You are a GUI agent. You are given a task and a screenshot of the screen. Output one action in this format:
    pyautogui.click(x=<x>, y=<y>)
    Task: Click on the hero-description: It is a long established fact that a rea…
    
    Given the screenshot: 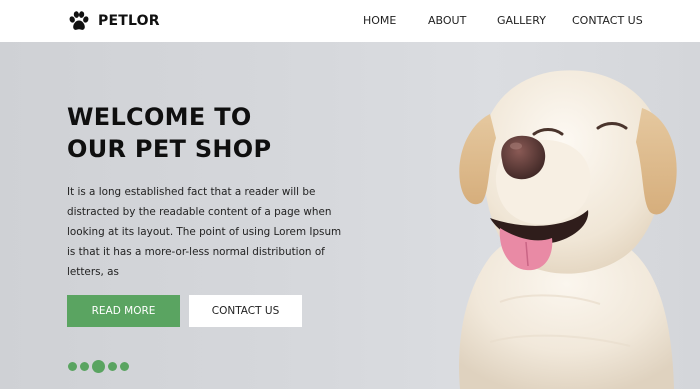 What is the action you would take?
    pyautogui.click(x=204, y=232)
    